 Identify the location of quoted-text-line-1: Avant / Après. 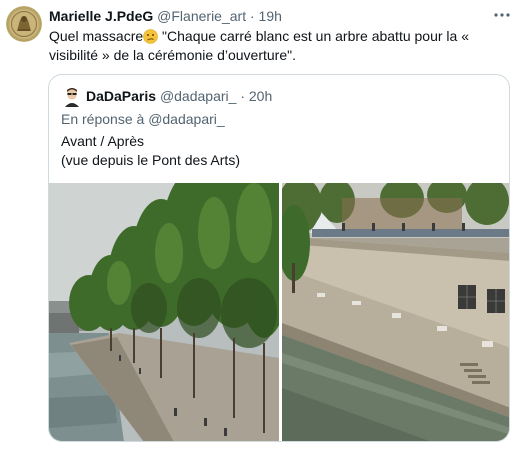
(103, 141).